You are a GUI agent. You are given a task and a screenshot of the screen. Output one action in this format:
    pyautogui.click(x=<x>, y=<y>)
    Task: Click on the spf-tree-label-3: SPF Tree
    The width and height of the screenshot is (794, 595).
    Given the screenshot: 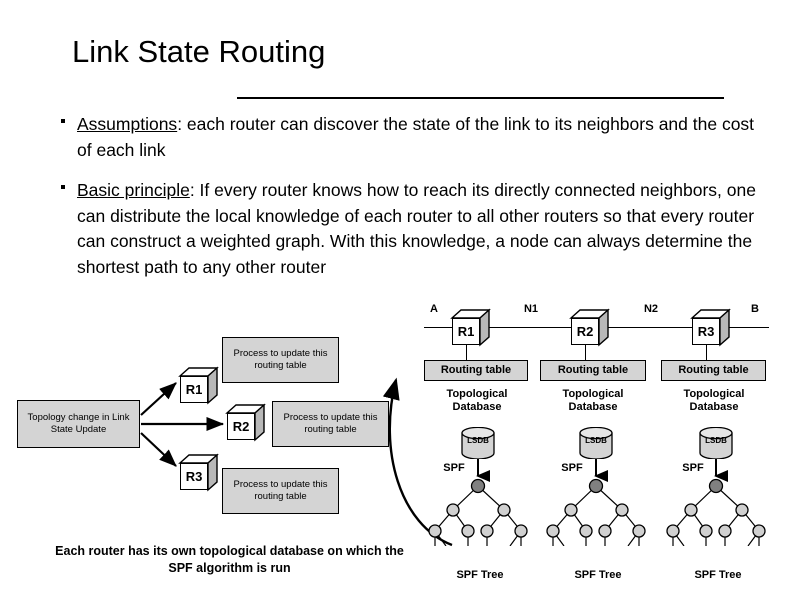 What is the action you would take?
    pyautogui.click(x=718, y=575)
    